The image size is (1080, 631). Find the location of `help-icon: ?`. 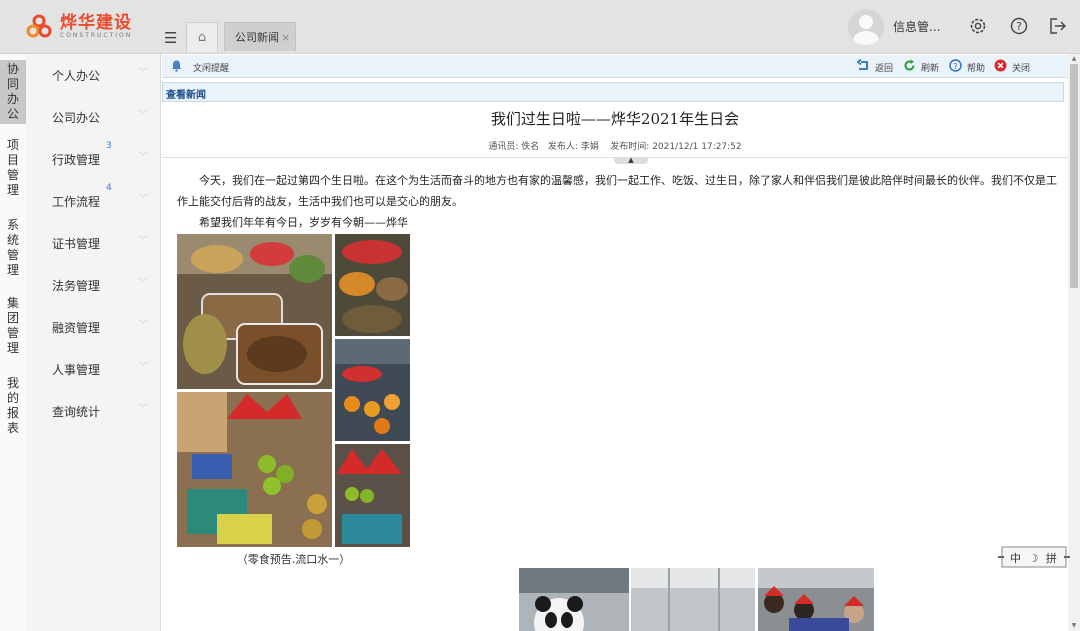

help-icon: ? is located at coordinates (1019, 26).